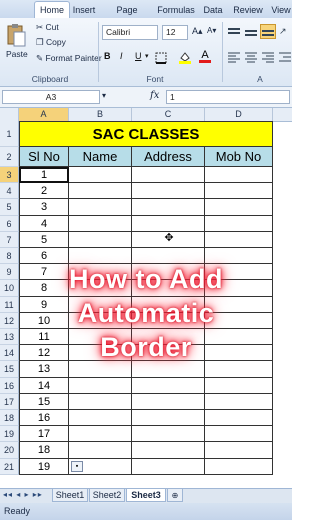 Image resolution: width=320 pixels, height=520 pixels. I want to click on tab-data: Data, so click(213, 10).